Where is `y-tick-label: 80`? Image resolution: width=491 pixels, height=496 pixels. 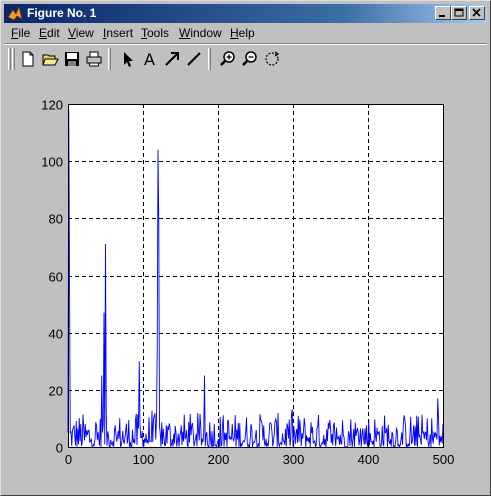
y-tick-label: 80 is located at coordinates (56, 219).